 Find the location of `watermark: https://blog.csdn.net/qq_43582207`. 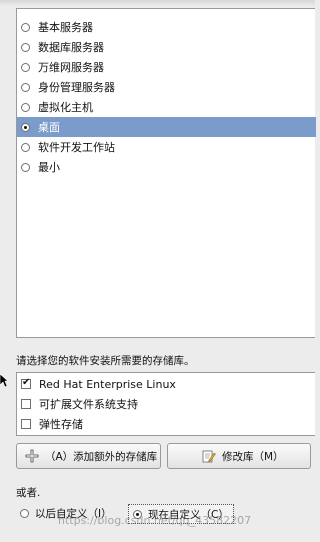

watermark: https://blog.csdn.net/qq_43582207 is located at coordinates (155, 520).